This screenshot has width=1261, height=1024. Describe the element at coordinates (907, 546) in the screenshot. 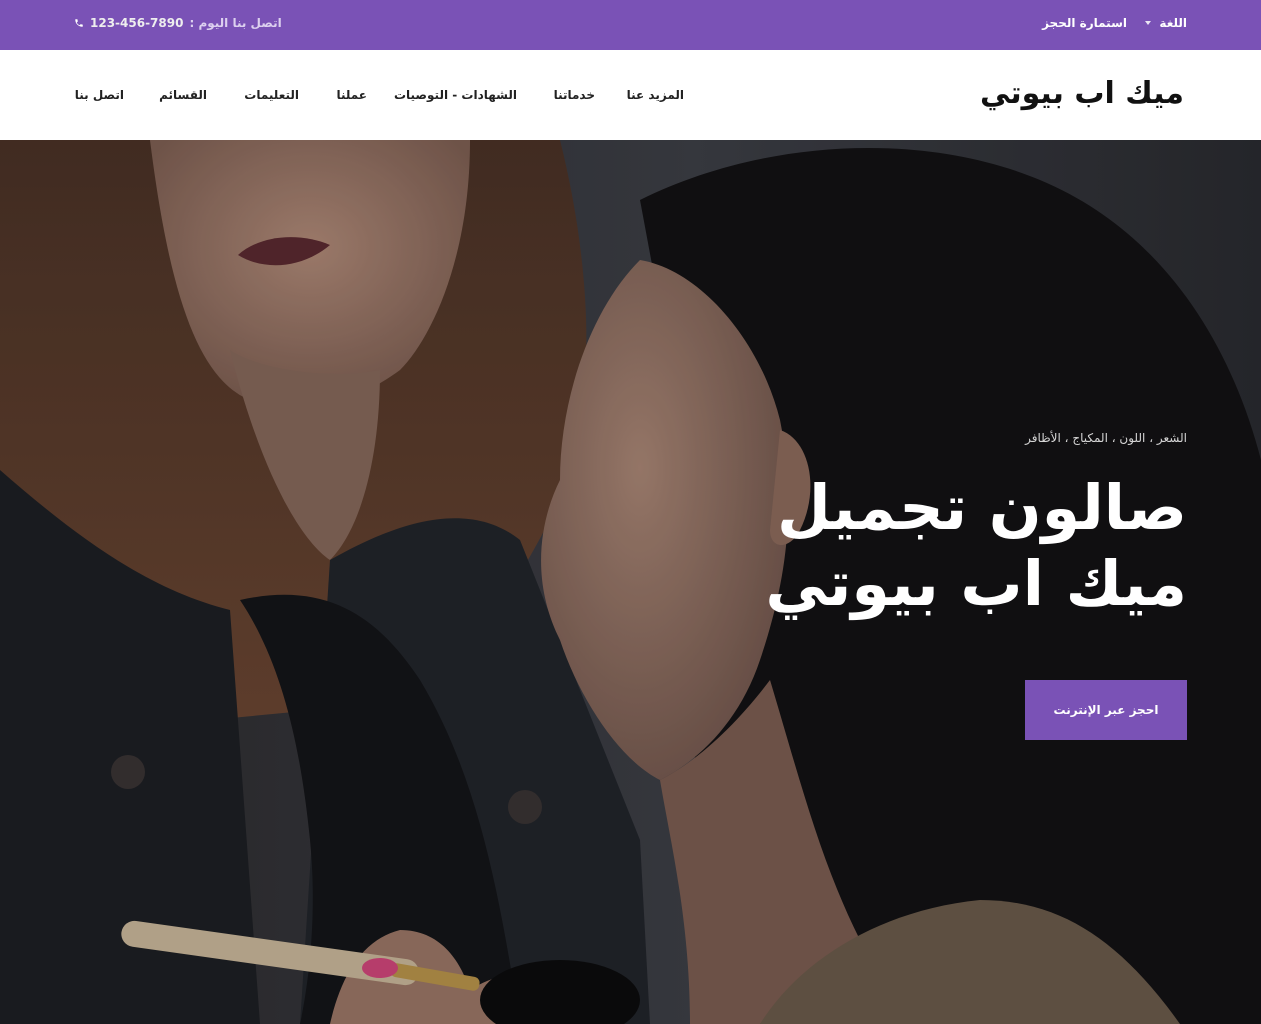

I see `hero-title: صالون تجميل ميك اب بيوتي` at that location.